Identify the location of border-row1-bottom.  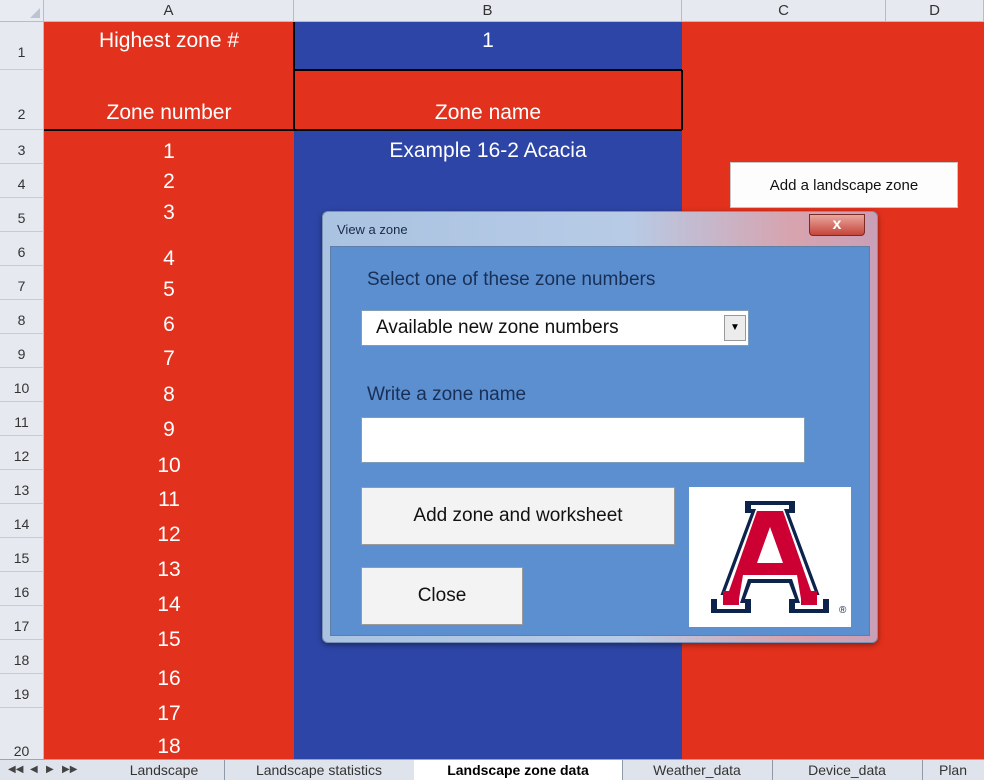
(488, 70).